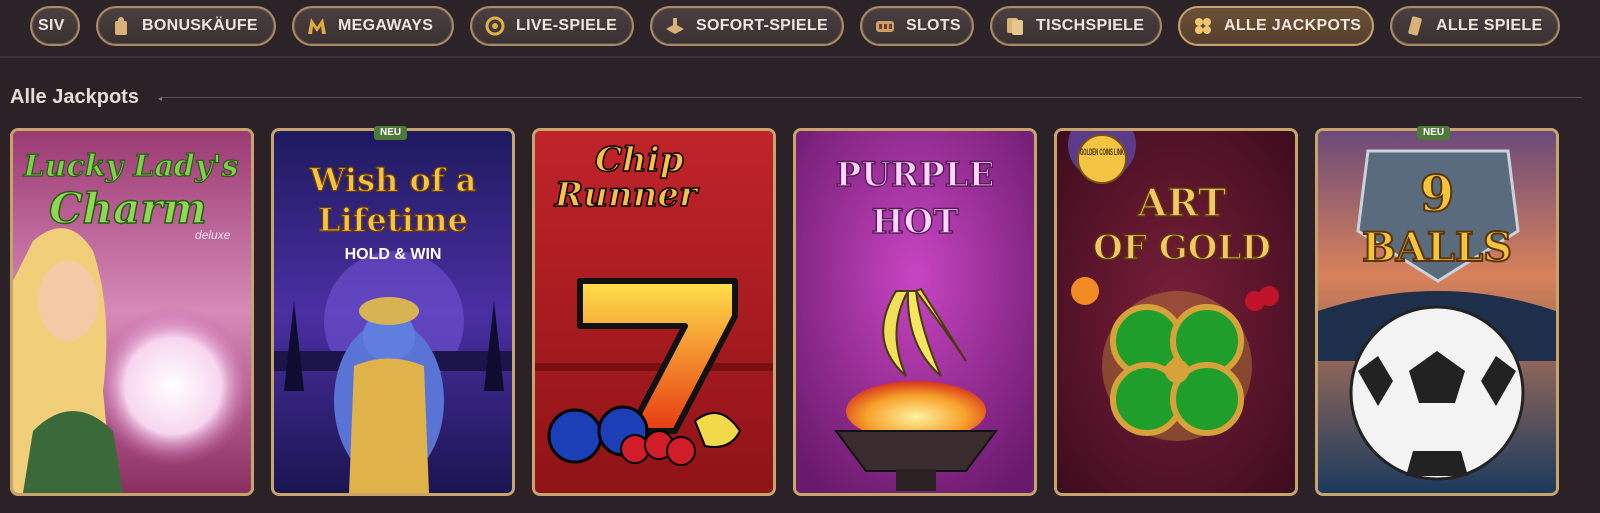 This screenshot has height=513, width=1600. Describe the element at coordinates (200, 25) in the screenshot. I see `nav-item-label: BONUSKÄUFE` at that location.